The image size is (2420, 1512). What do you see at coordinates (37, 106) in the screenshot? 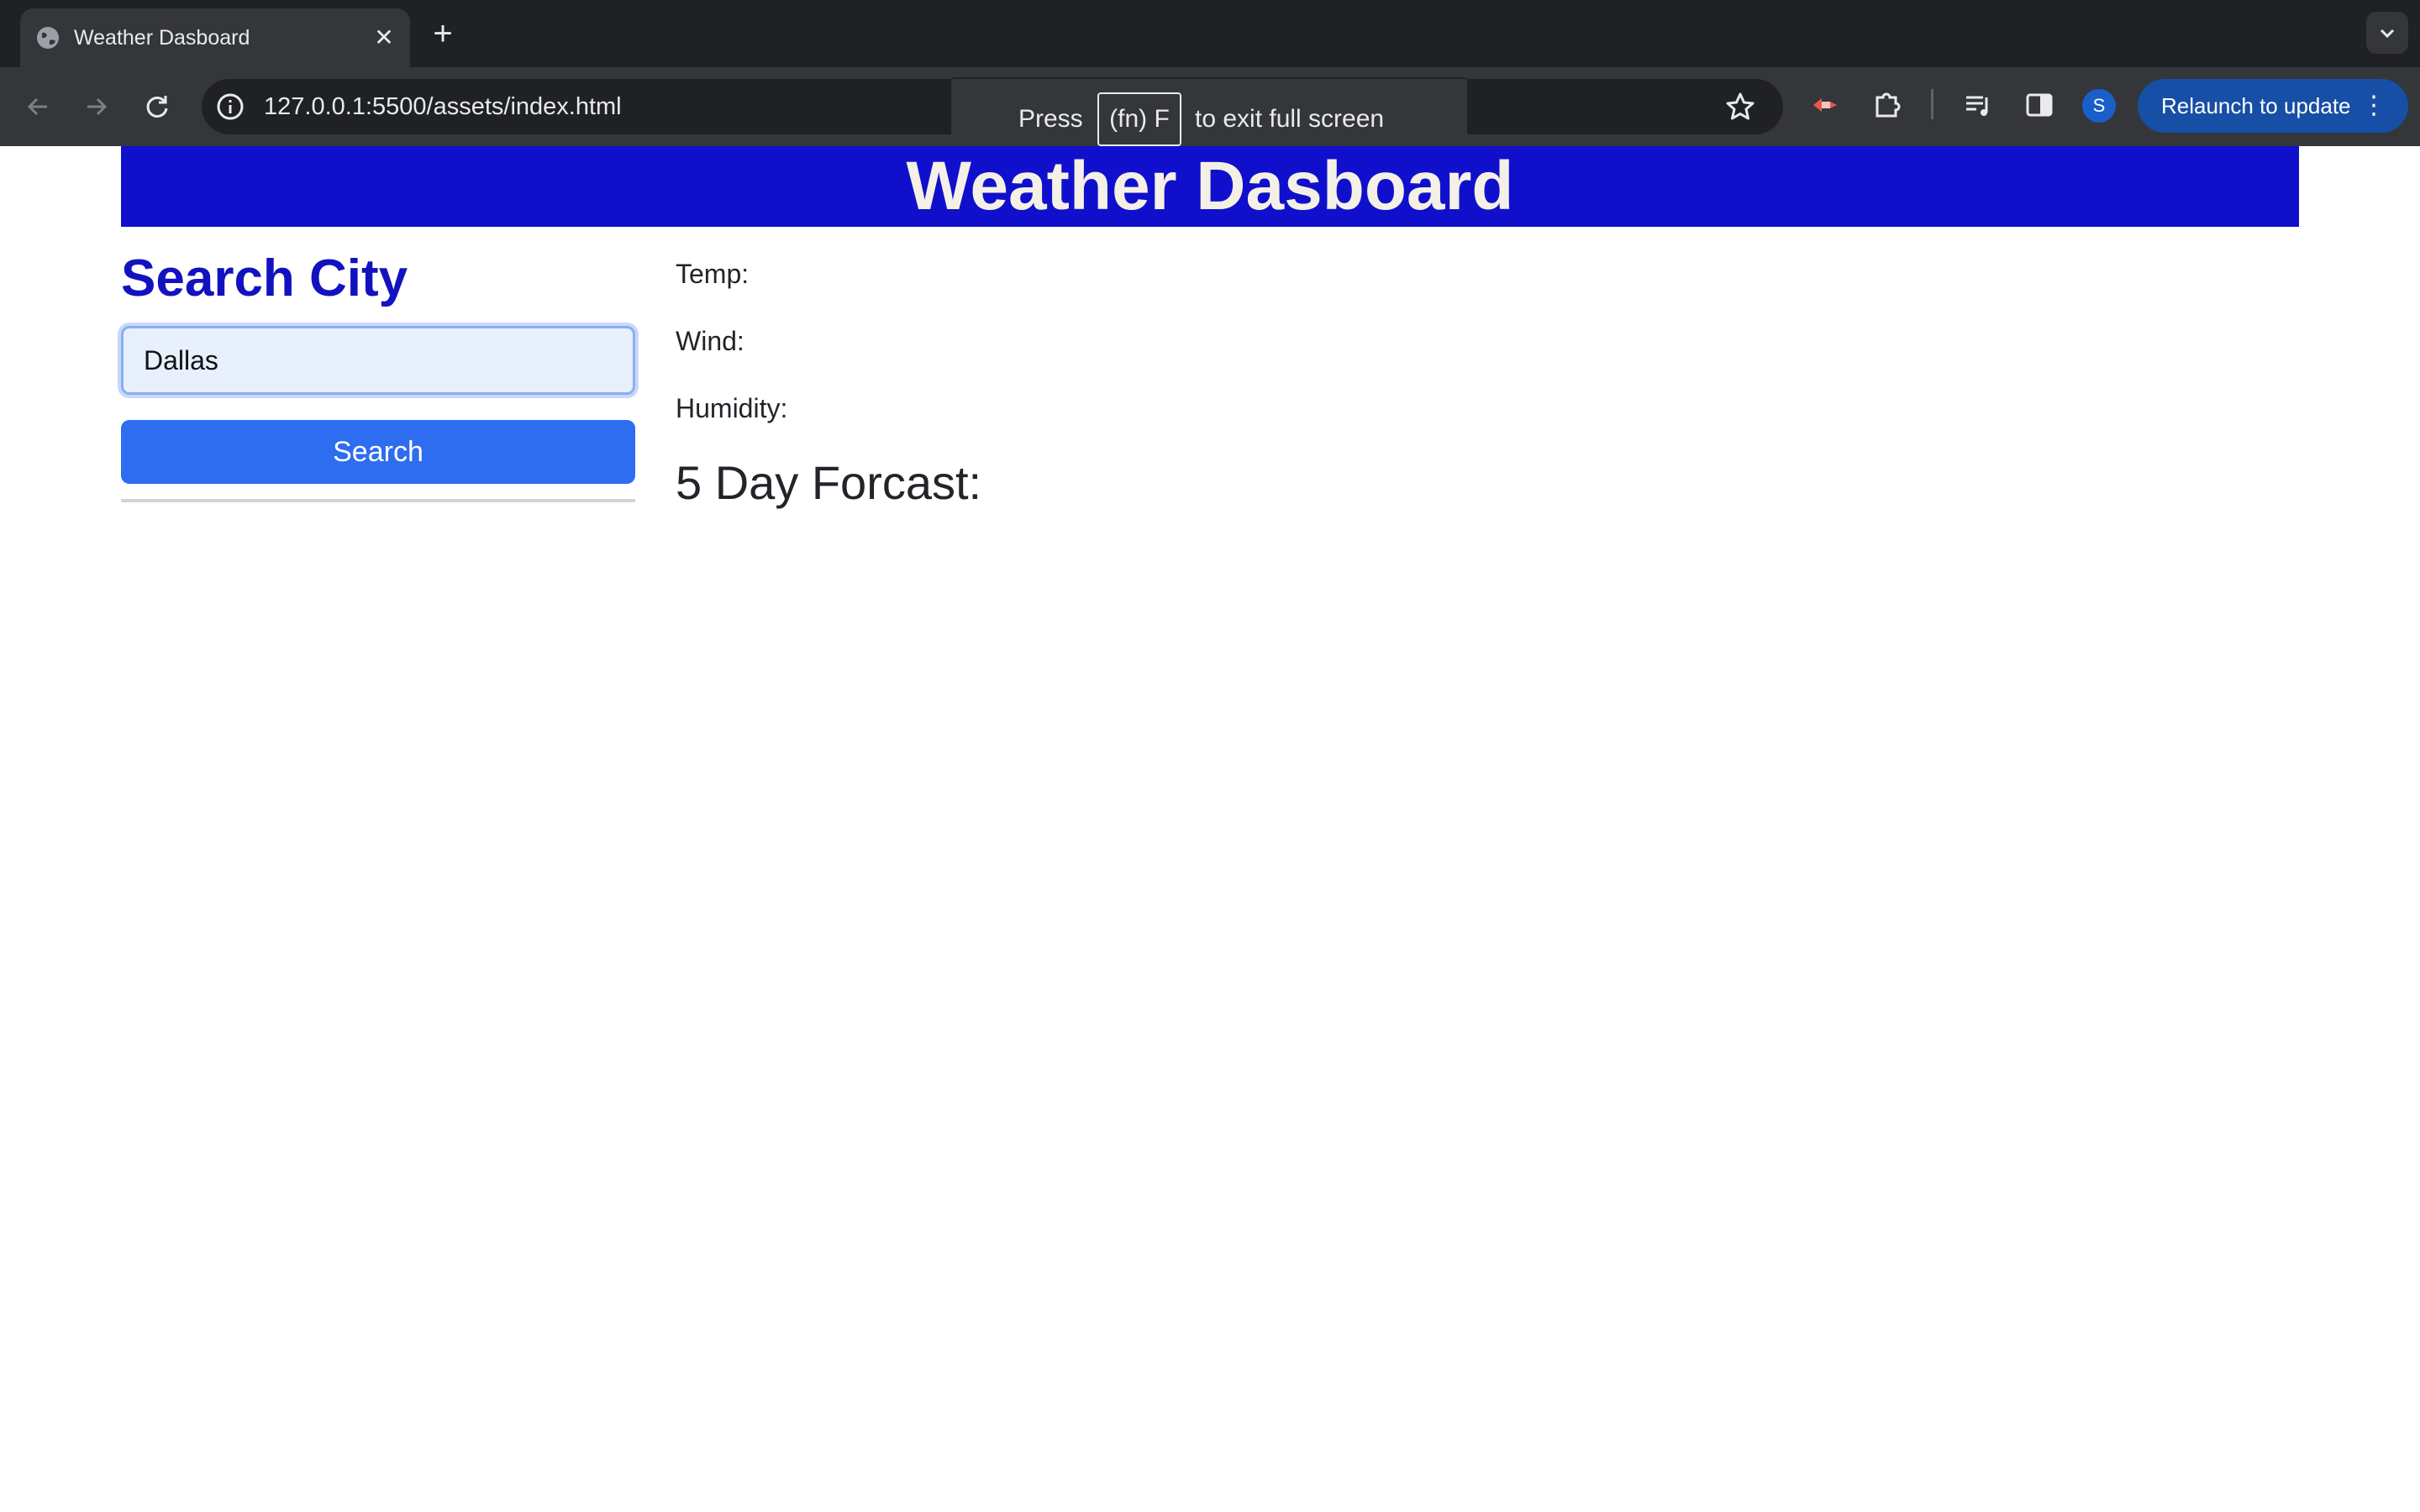
I see `back-icon` at bounding box center [37, 106].